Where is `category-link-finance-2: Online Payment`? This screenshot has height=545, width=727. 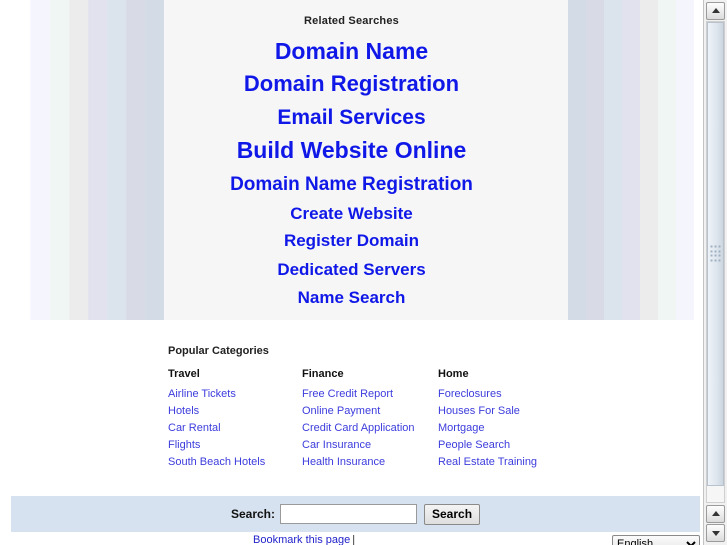
category-link-finance-2: Online Payment is located at coordinates (365, 411).